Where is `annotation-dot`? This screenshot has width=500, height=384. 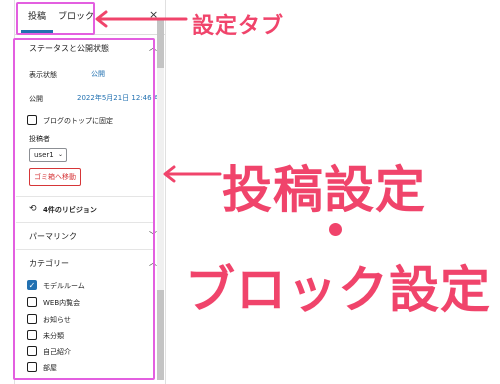
annotation-dot is located at coordinates (335, 229).